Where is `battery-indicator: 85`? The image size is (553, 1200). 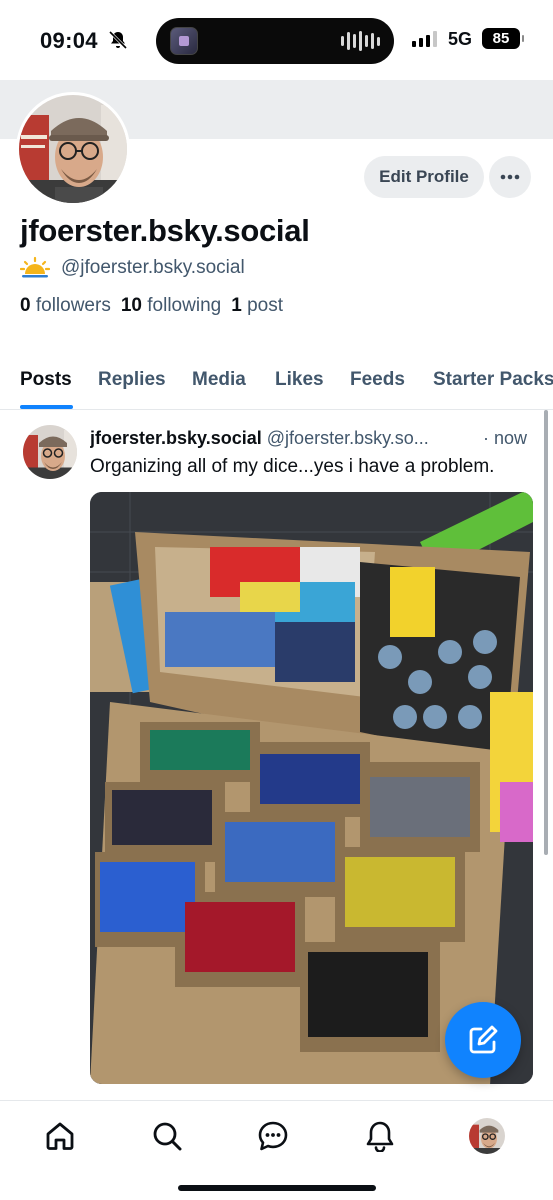 battery-indicator: 85 is located at coordinates (503, 38).